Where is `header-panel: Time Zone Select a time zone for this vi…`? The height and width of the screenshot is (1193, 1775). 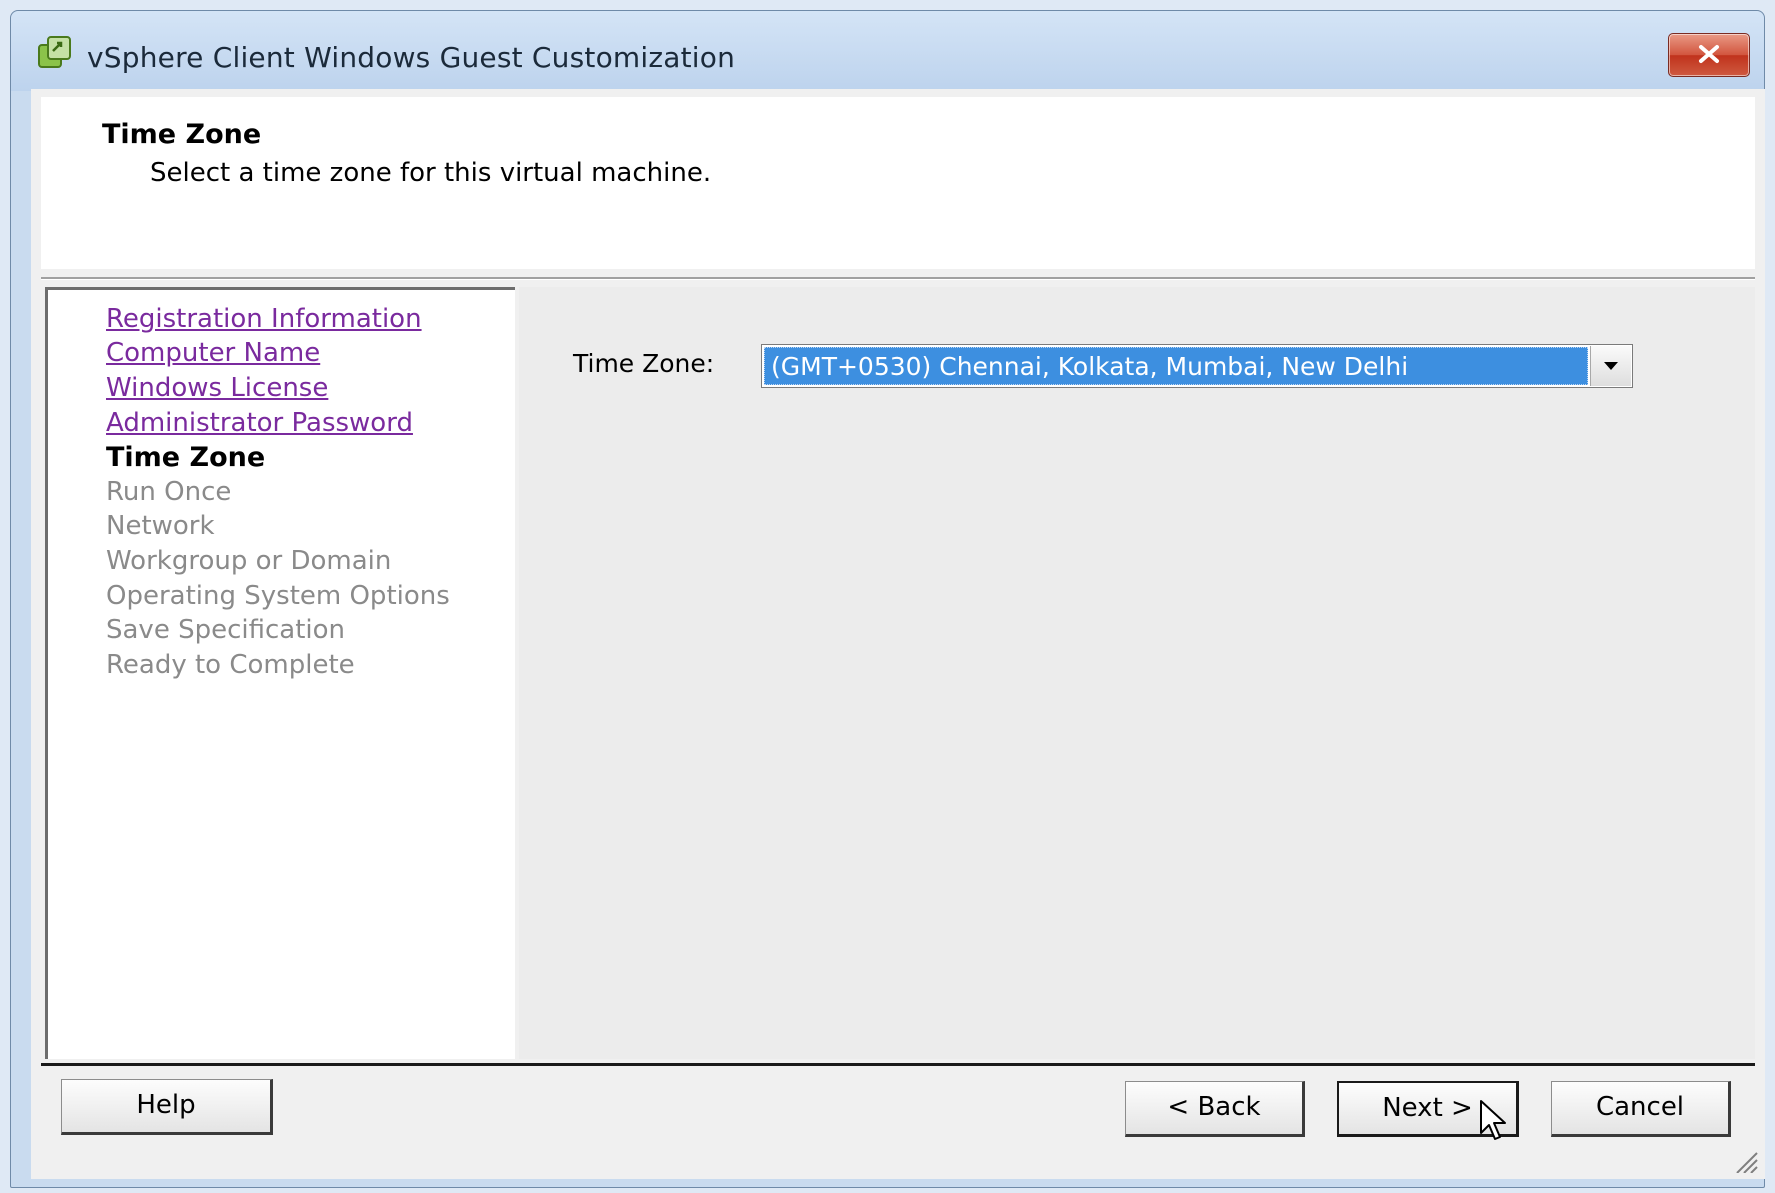 header-panel: Time Zone Select a time zone for this vi… is located at coordinates (898, 183).